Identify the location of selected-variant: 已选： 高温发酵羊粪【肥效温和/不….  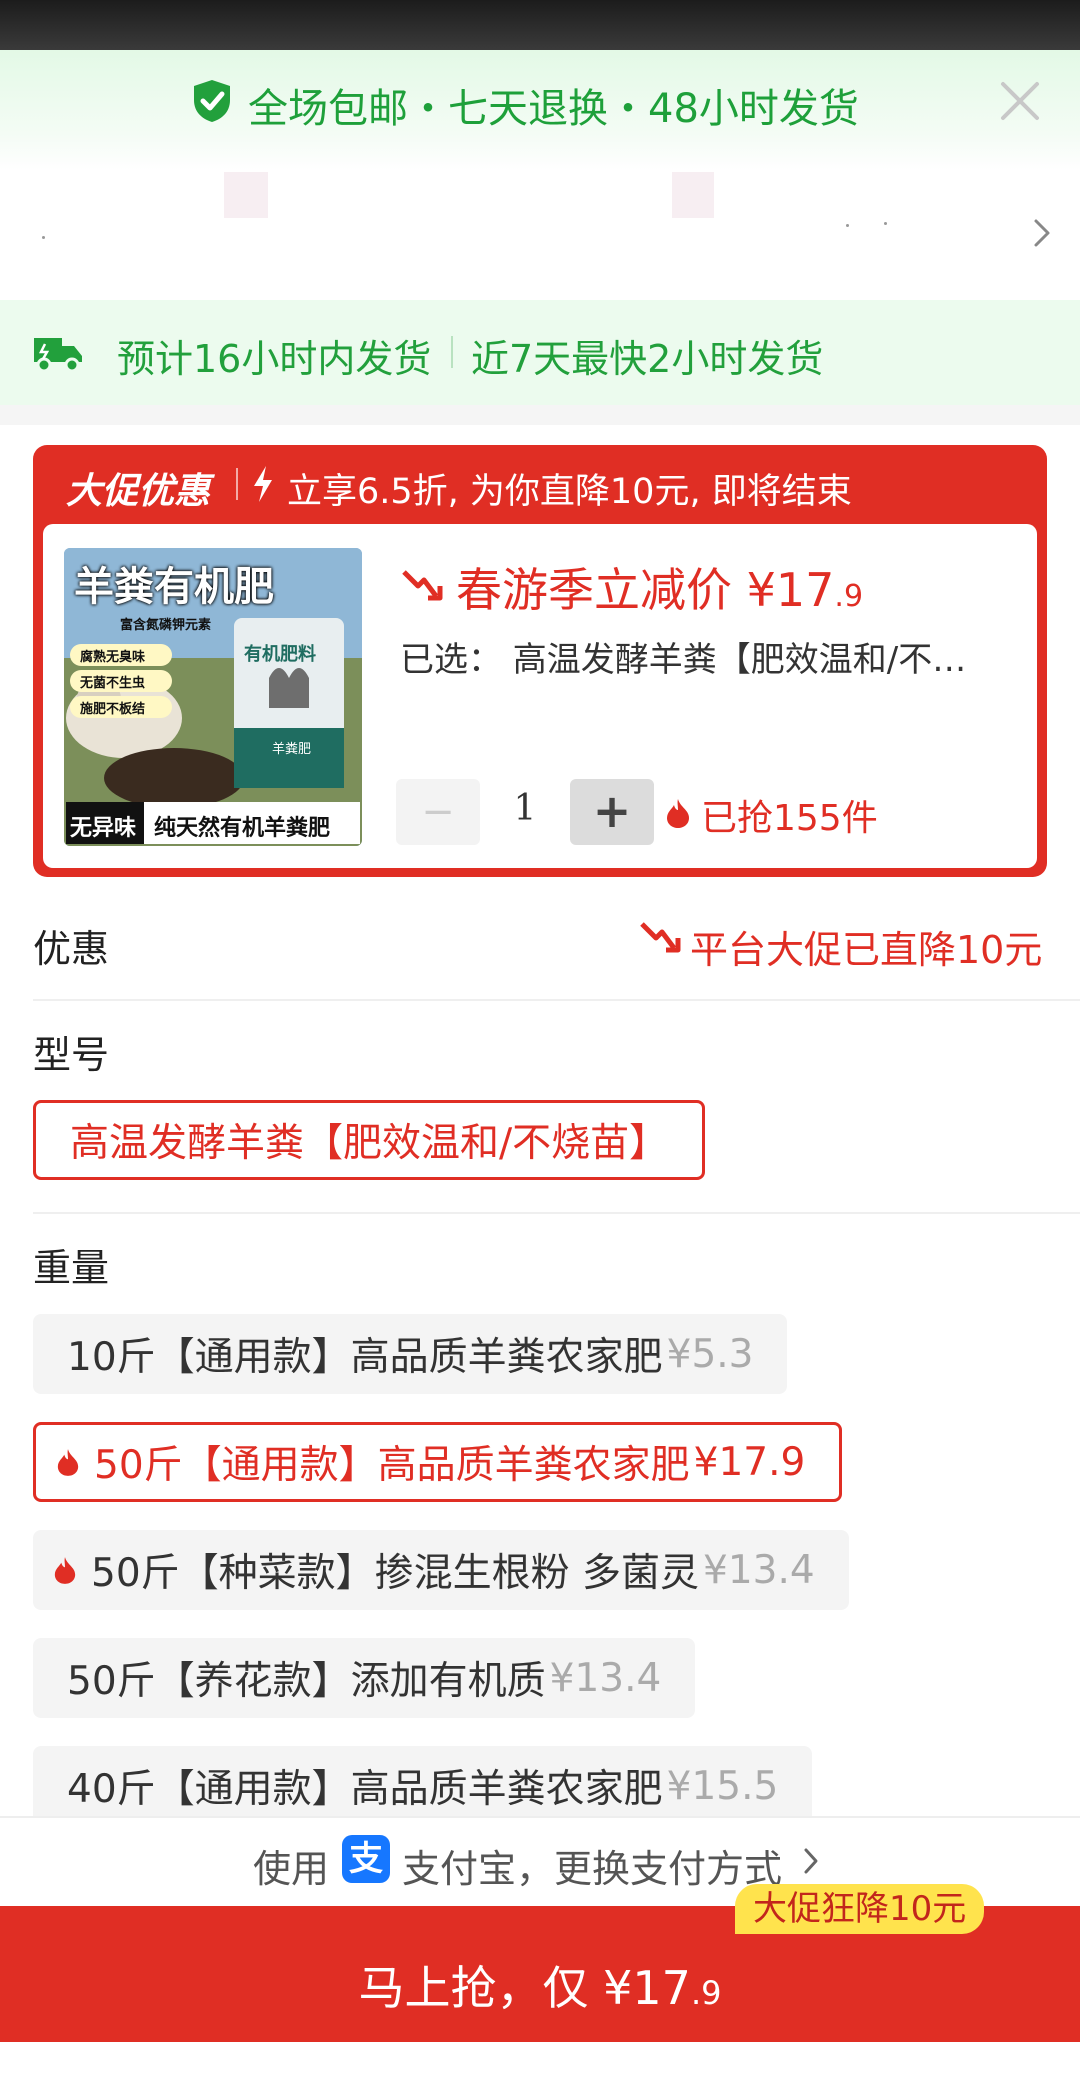
(683, 660).